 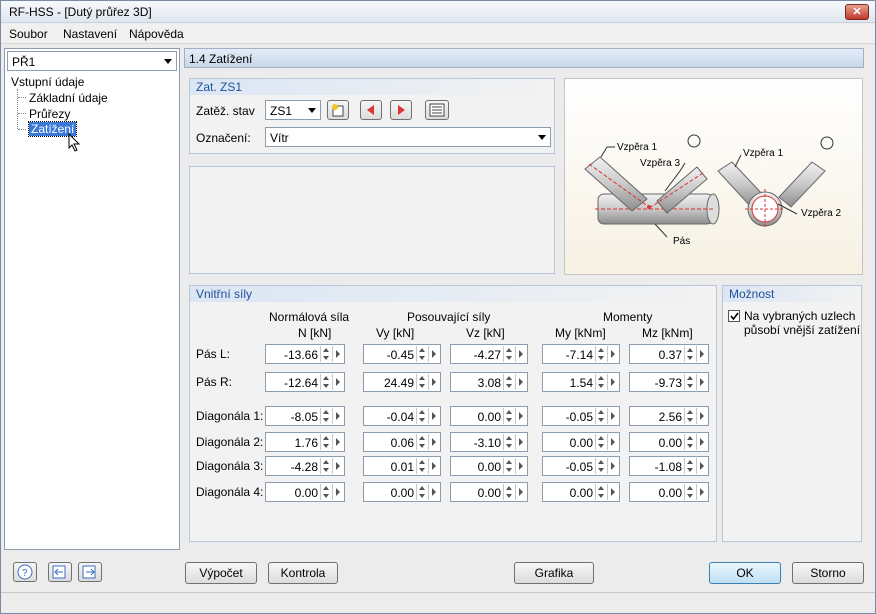 What do you see at coordinates (669, 466) in the screenshot?
I see `value-input-mz: -1.08` at bounding box center [669, 466].